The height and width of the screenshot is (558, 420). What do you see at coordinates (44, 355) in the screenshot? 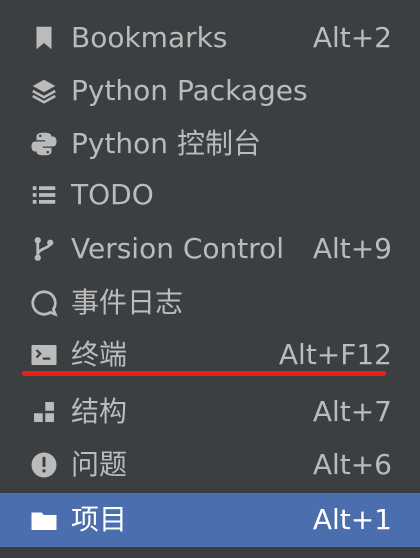
I see `terminal-icon` at bounding box center [44, 355].